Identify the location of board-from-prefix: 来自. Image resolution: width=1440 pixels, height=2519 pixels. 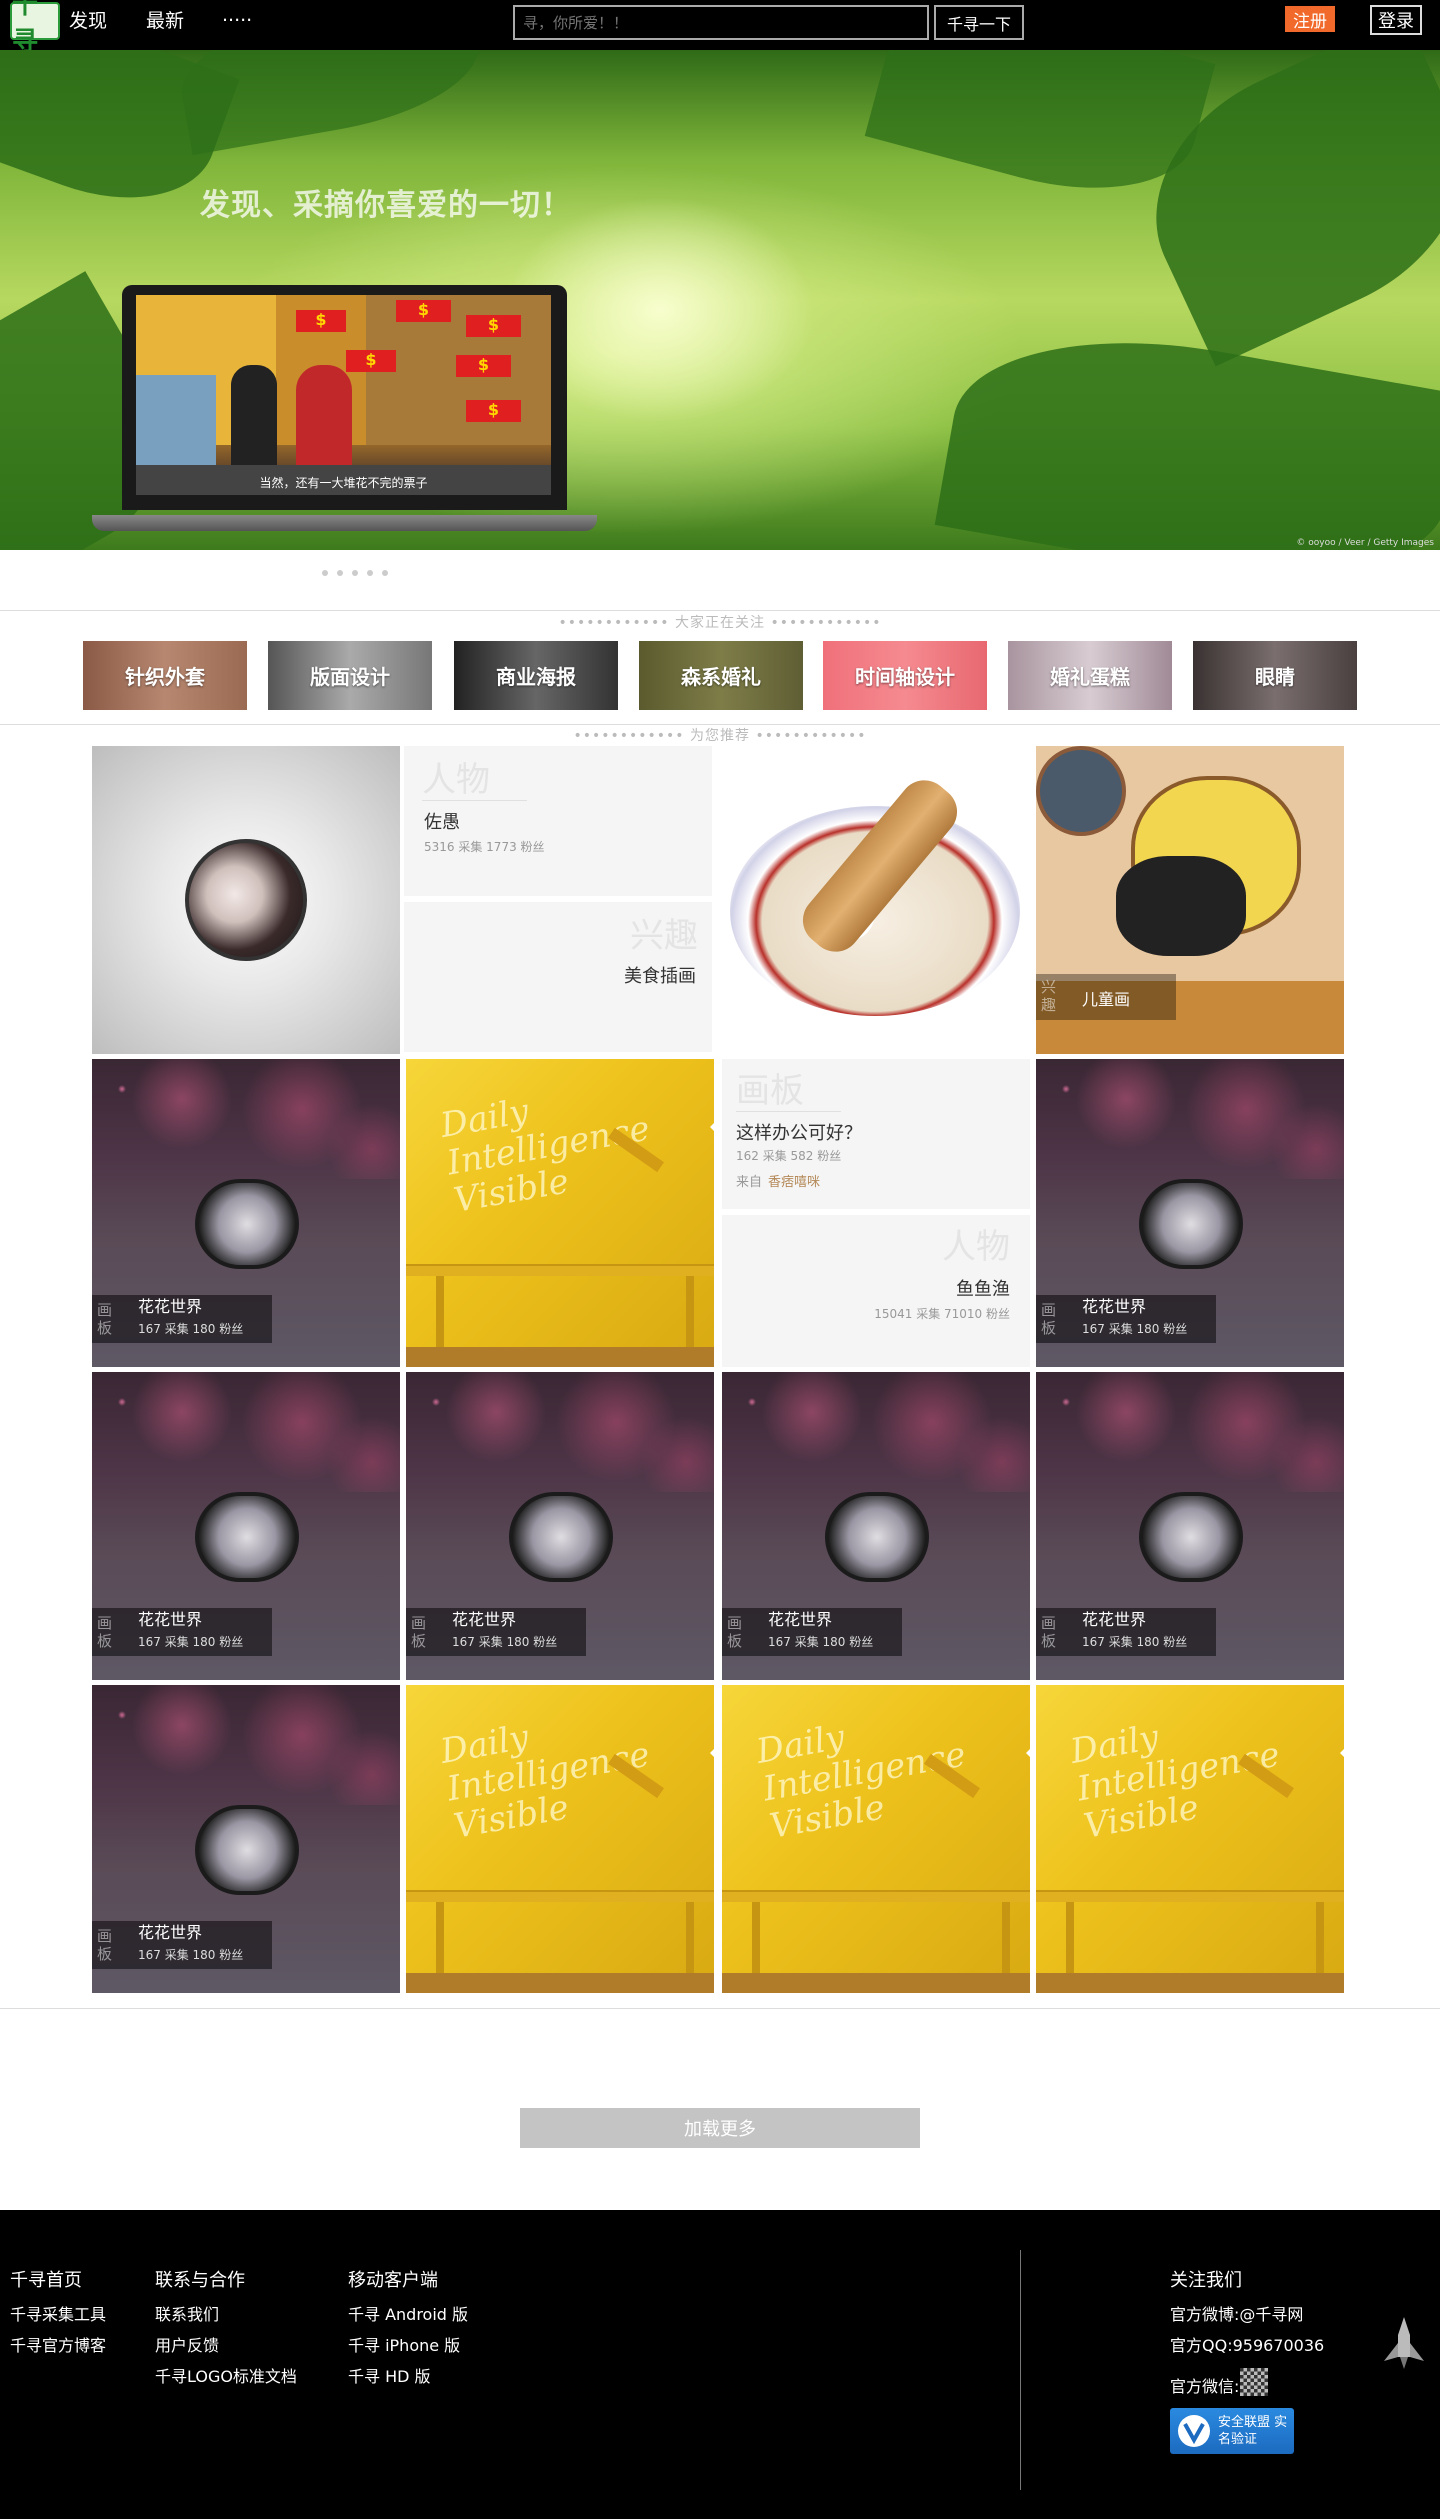
(749, 1182).